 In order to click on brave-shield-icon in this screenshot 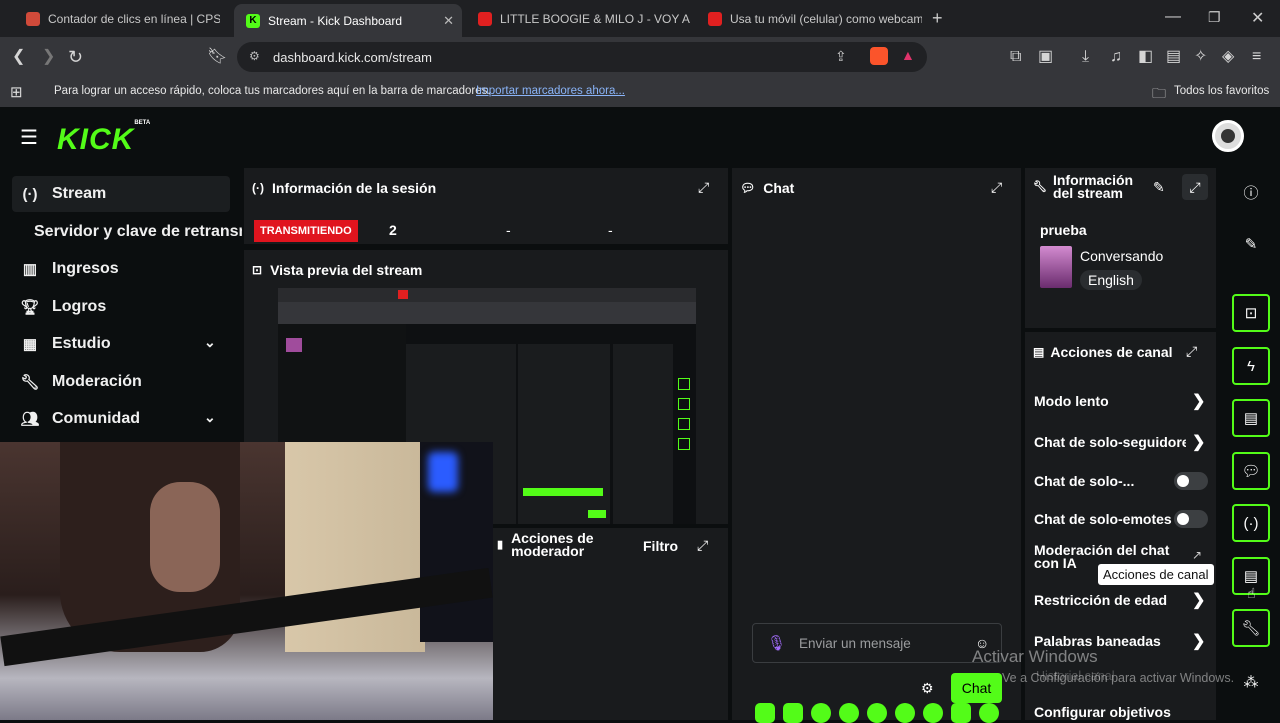, I will do `click(879, 56)`.